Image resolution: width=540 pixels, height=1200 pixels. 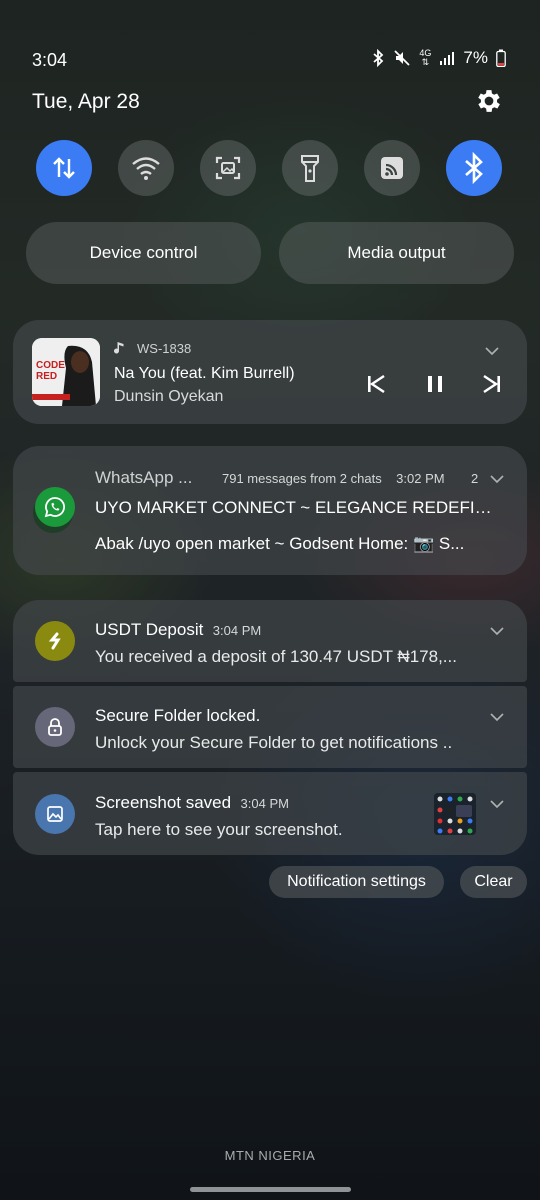 I want to click on bluetooth-toggle, so click(x=474, y=168).